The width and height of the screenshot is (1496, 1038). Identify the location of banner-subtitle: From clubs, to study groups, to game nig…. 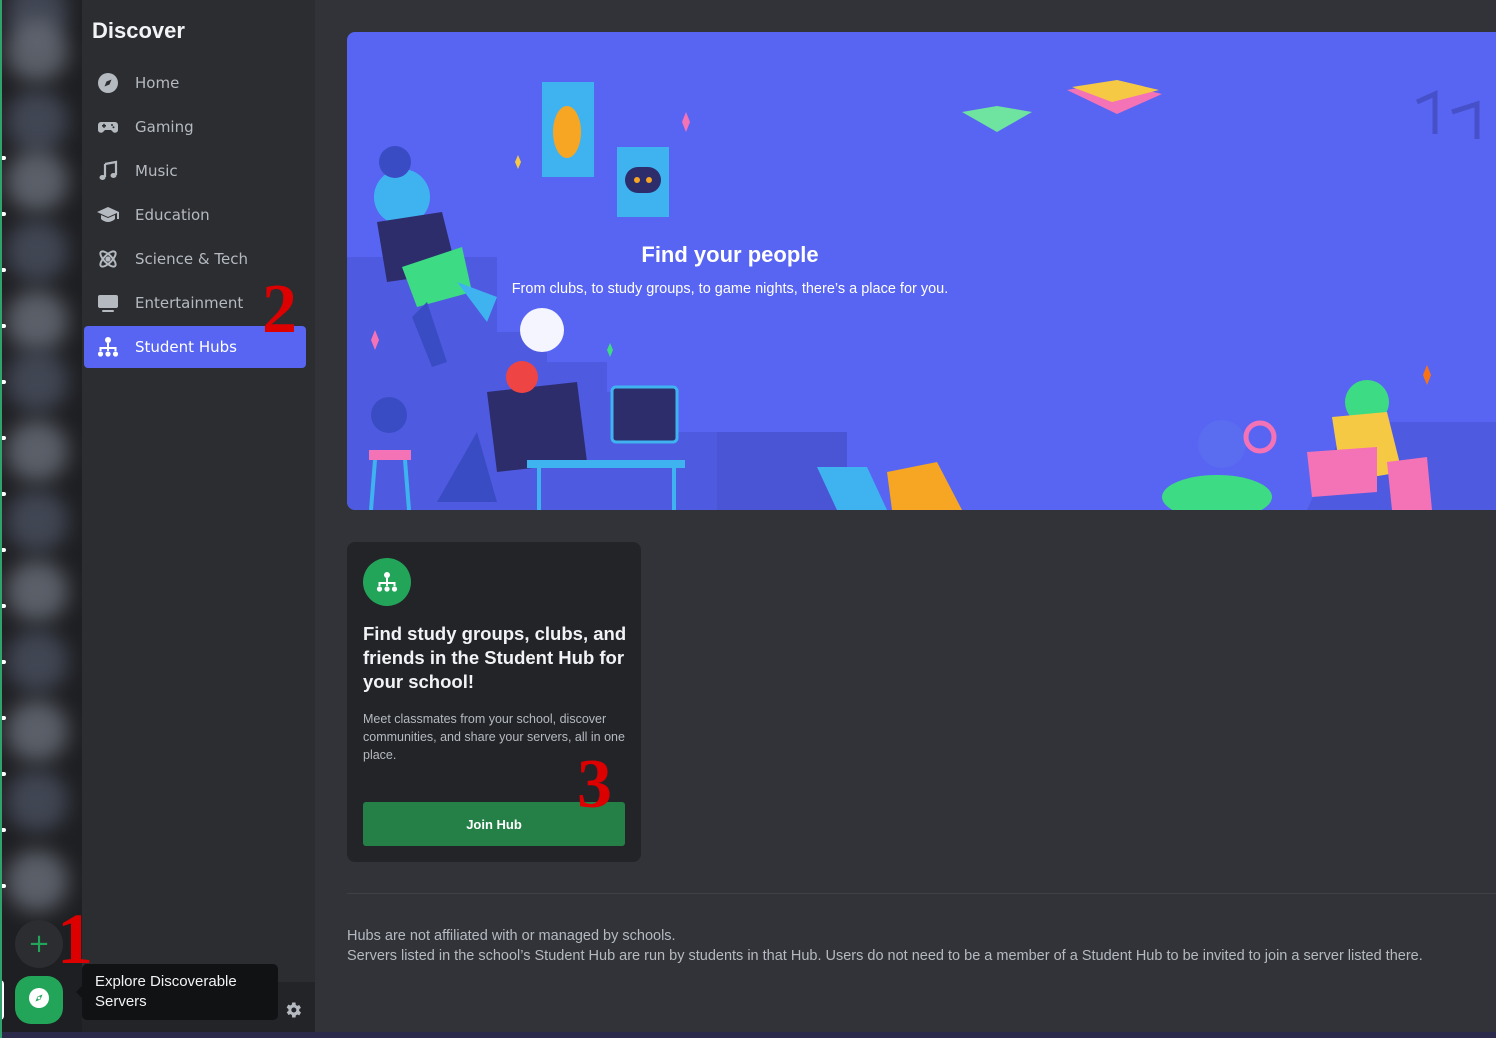
(730, 289).